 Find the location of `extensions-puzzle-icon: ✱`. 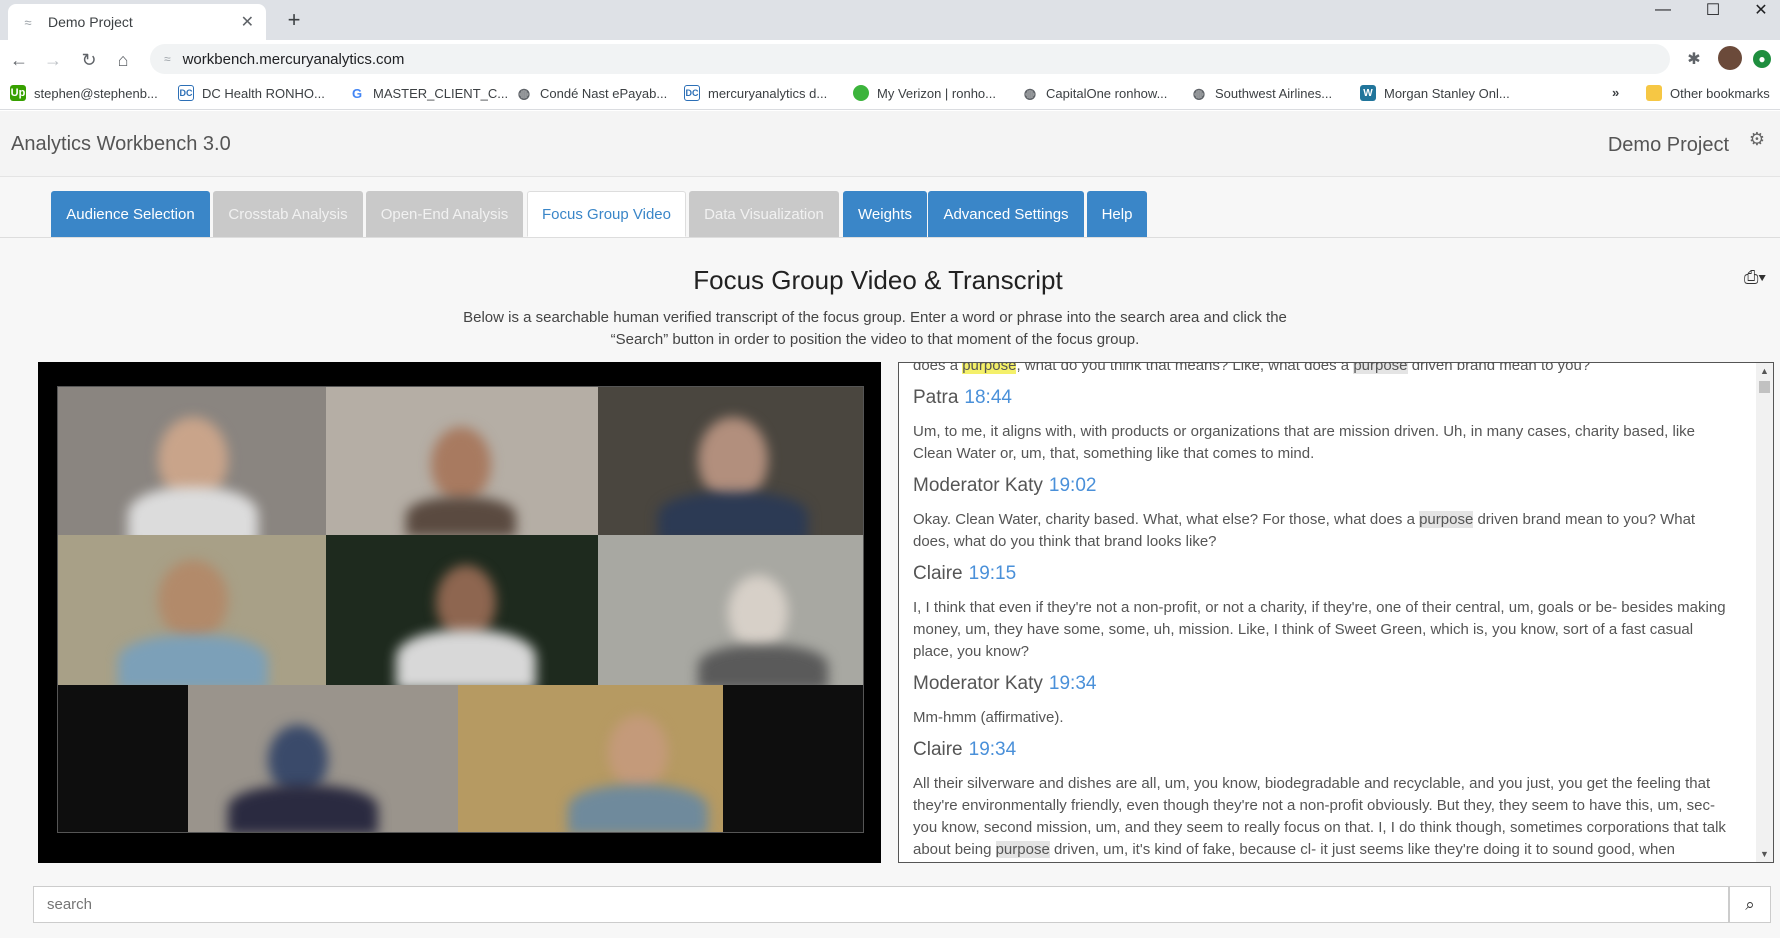

extensions-puzzle-icon: ✱ is located at coordinates (1694, 59).